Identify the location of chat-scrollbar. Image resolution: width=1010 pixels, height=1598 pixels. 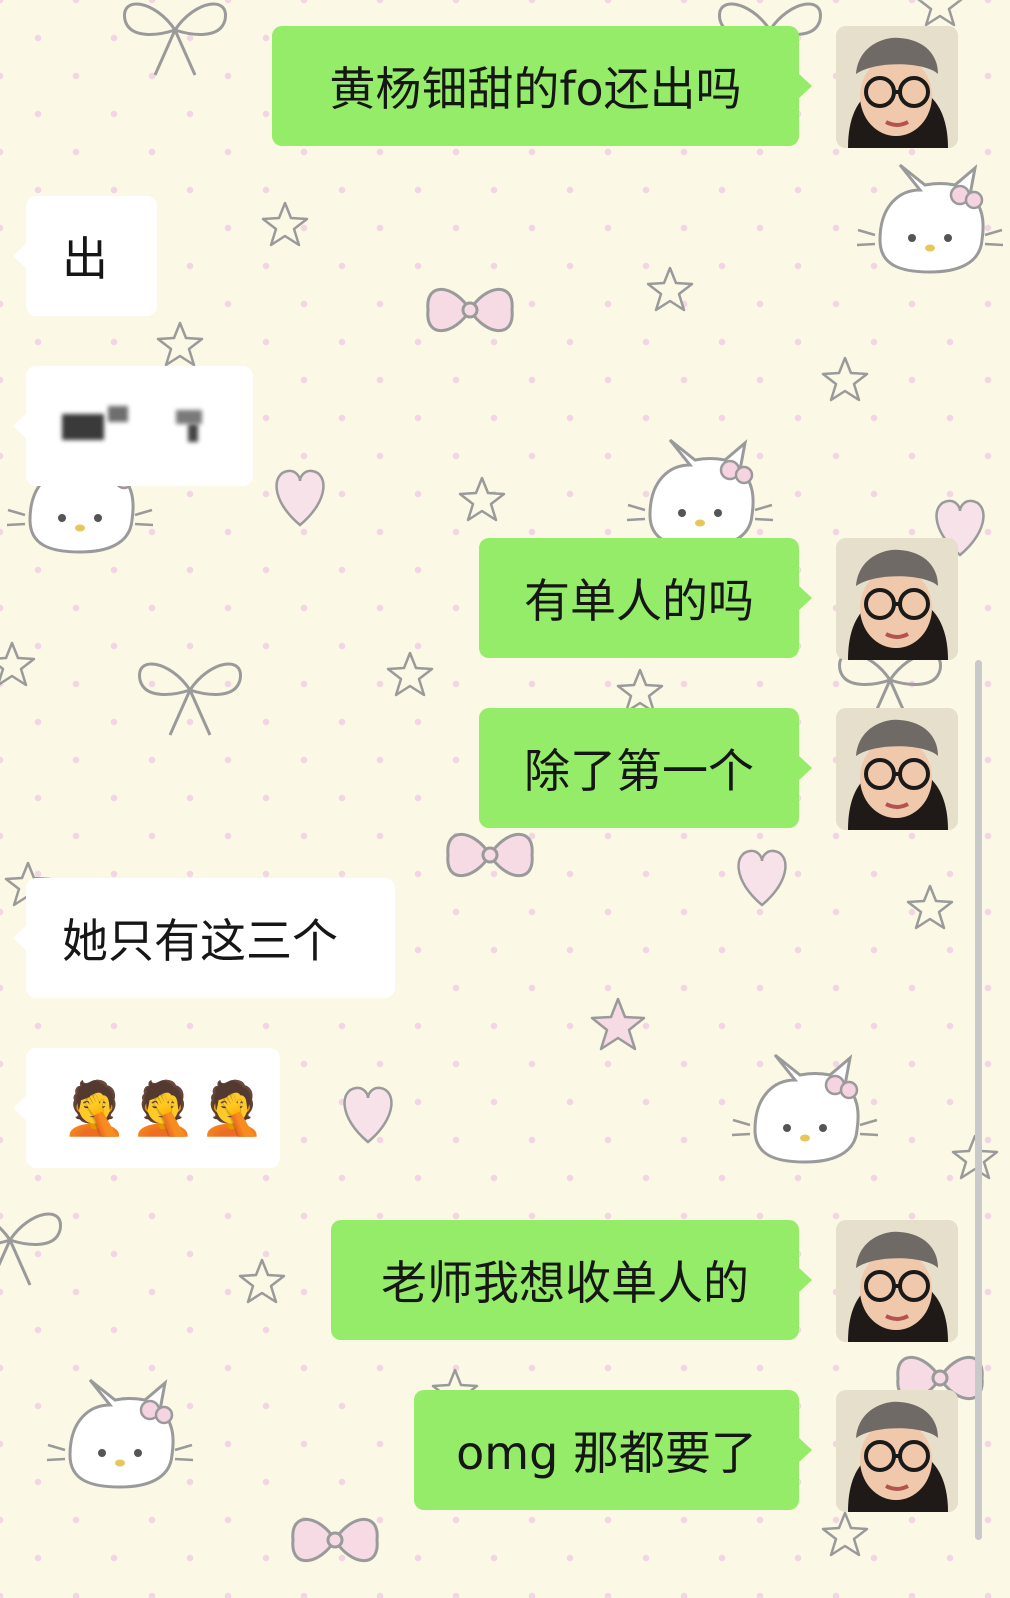
(978, 1100).